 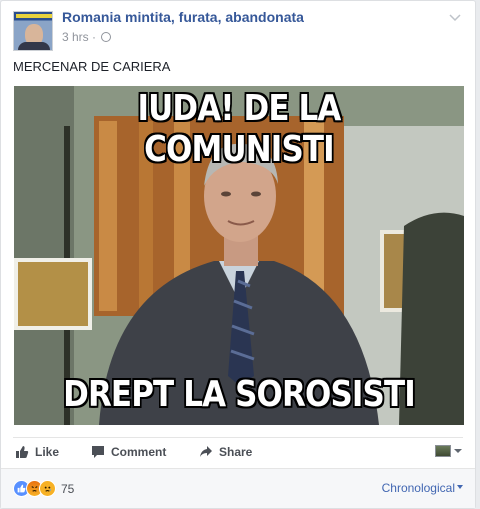 What do you see at coordinates (92, 66) in the screenshot?
I see `post-text: MERCENAR DE CARIERA` at bounding box center [92, 66].